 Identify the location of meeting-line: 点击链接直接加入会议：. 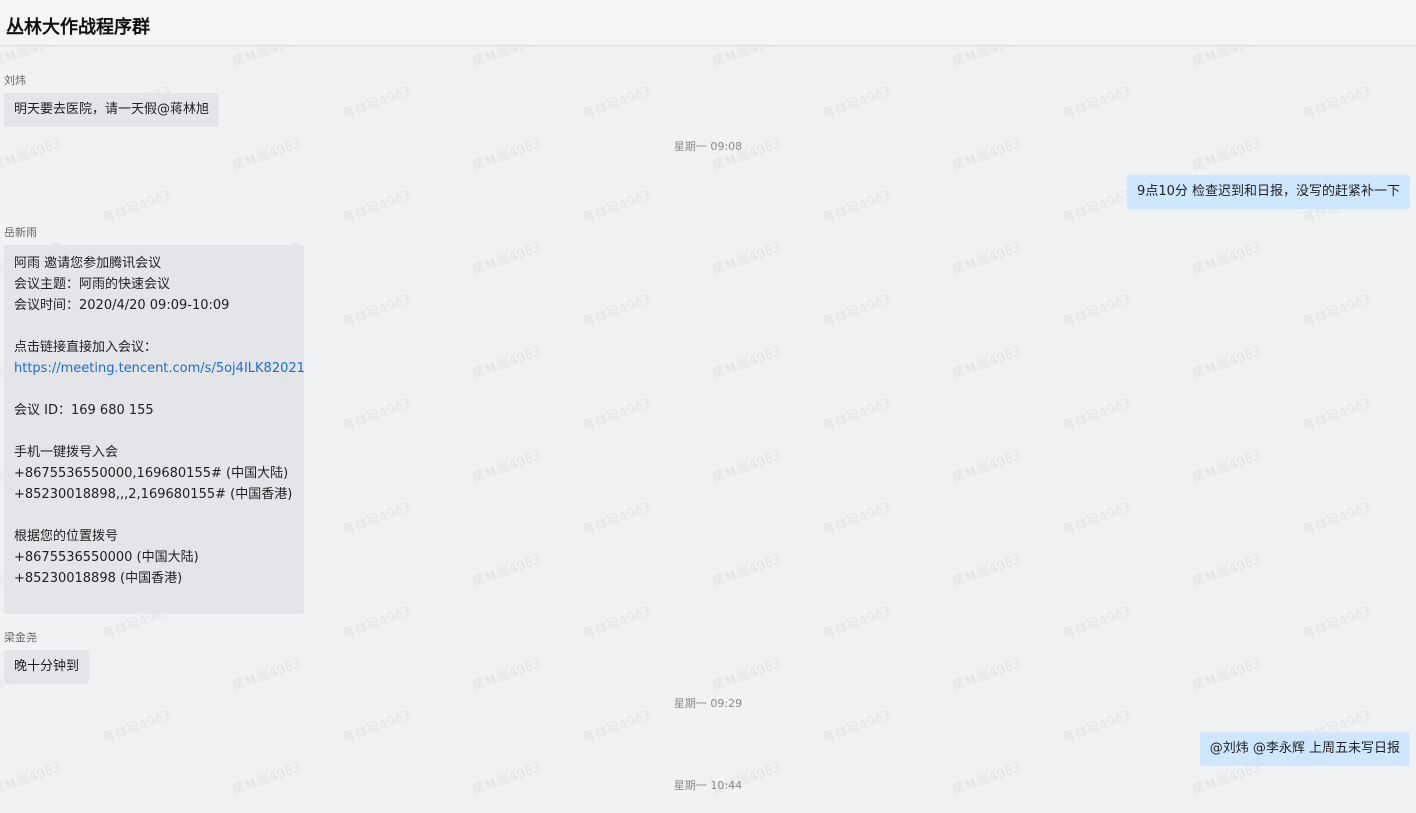
(86, 347).